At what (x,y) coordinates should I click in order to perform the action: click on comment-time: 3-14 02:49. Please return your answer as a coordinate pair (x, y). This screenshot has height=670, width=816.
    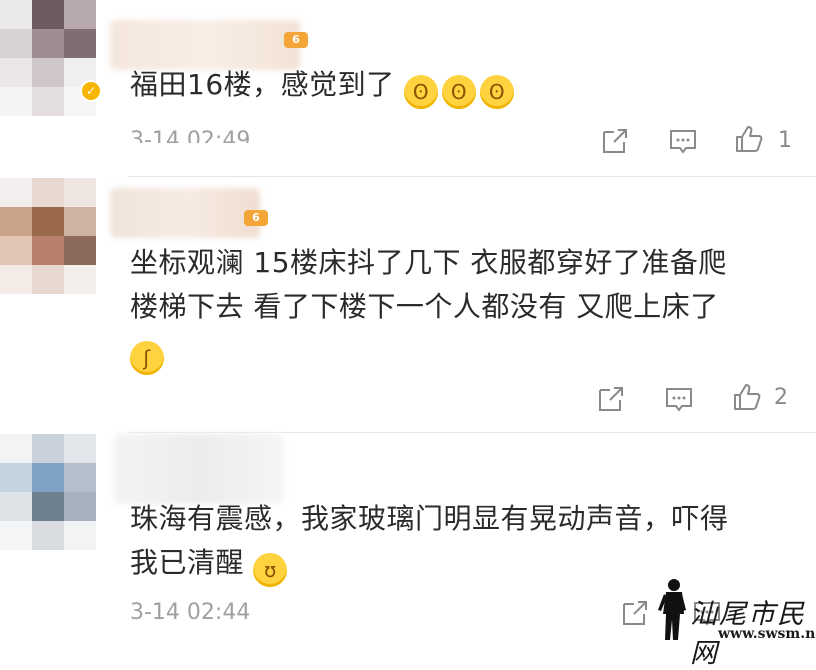
    Looking at the image, I should click on (190, 140).